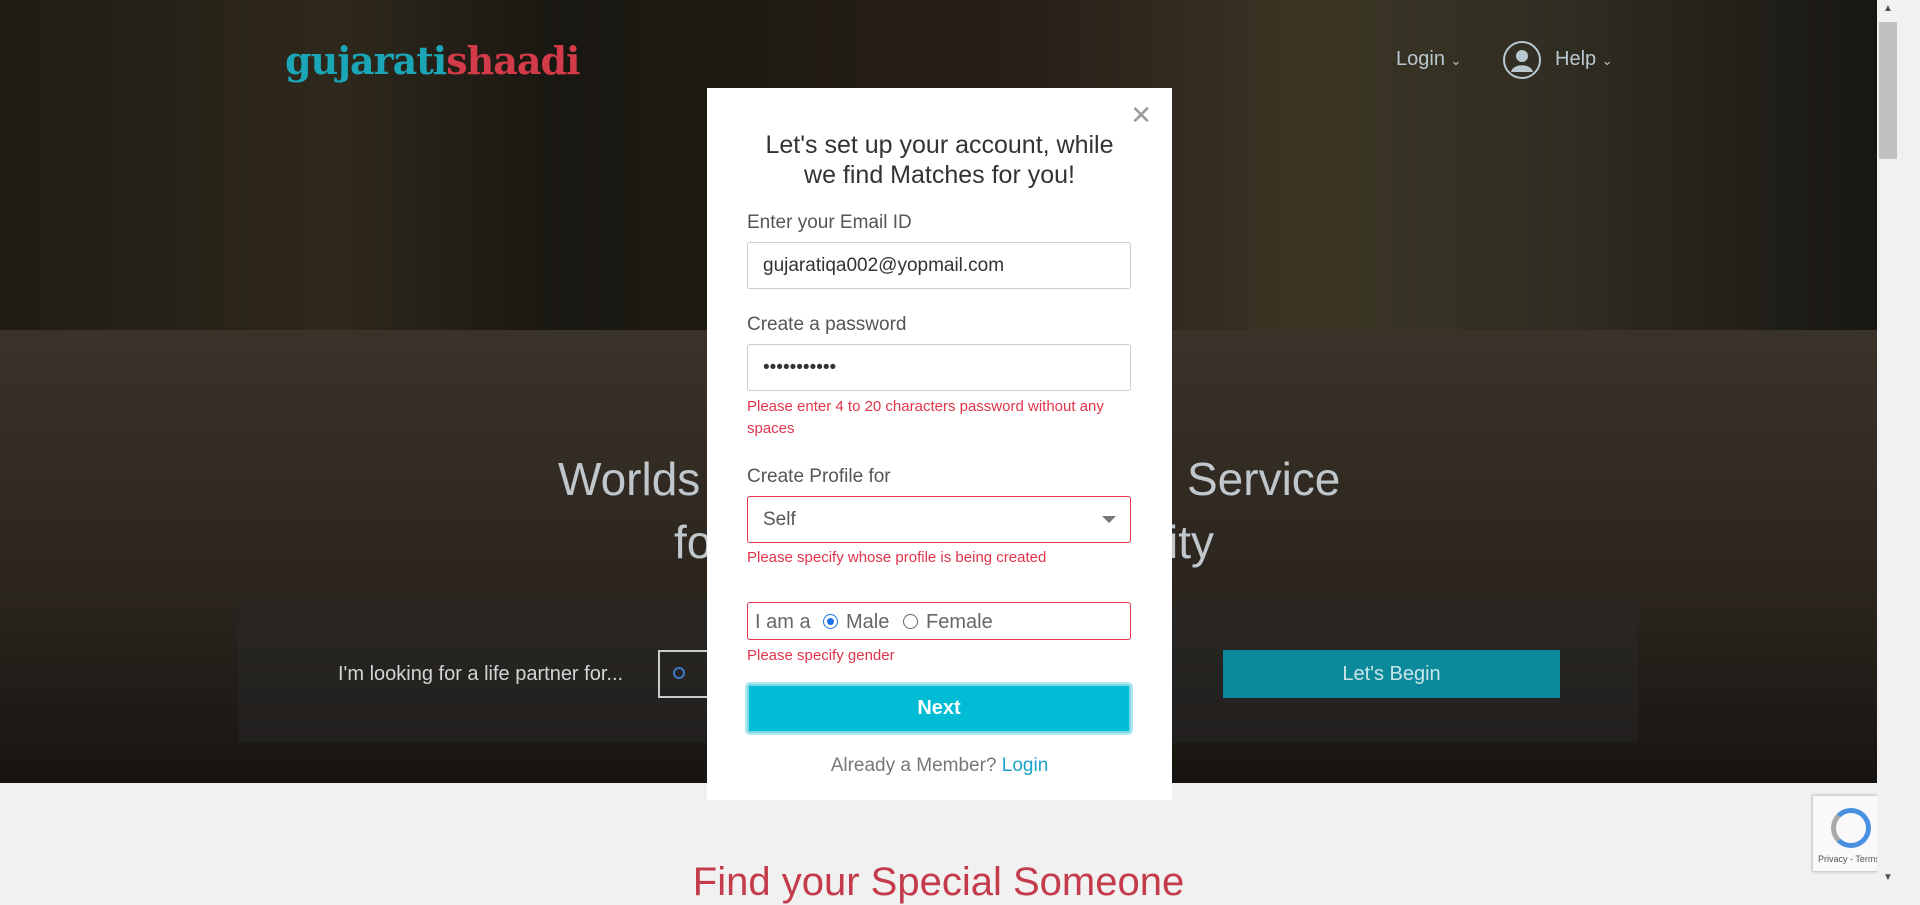 This screenshot has width=1920, height=905. Describe the element at coordinates (1576, 59) in the screenshot. I see `nav-help-label: Help` at that location.